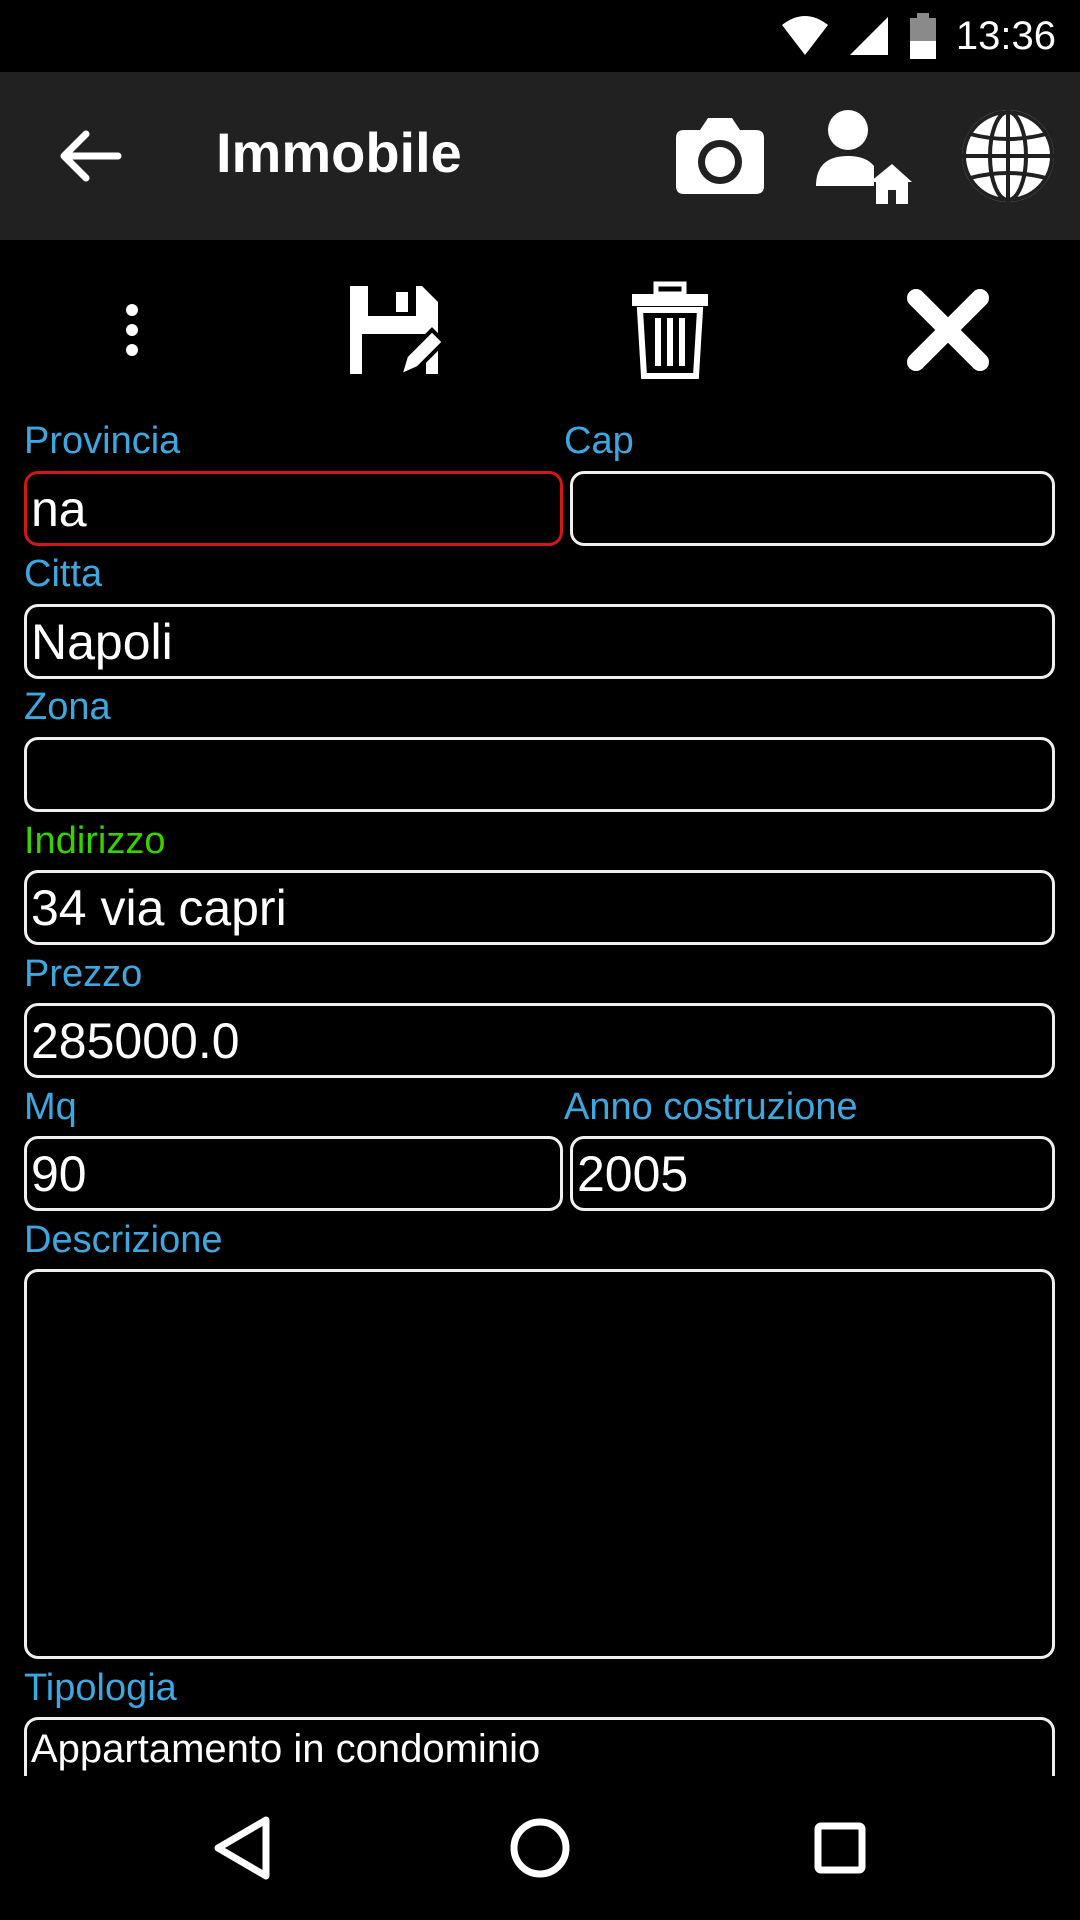 This screenshot has height=1920, width=1080. Describe the element at coordinates (539, 907) in the screenshot. I see `indirizzo-field: 34 via capri` at that location.